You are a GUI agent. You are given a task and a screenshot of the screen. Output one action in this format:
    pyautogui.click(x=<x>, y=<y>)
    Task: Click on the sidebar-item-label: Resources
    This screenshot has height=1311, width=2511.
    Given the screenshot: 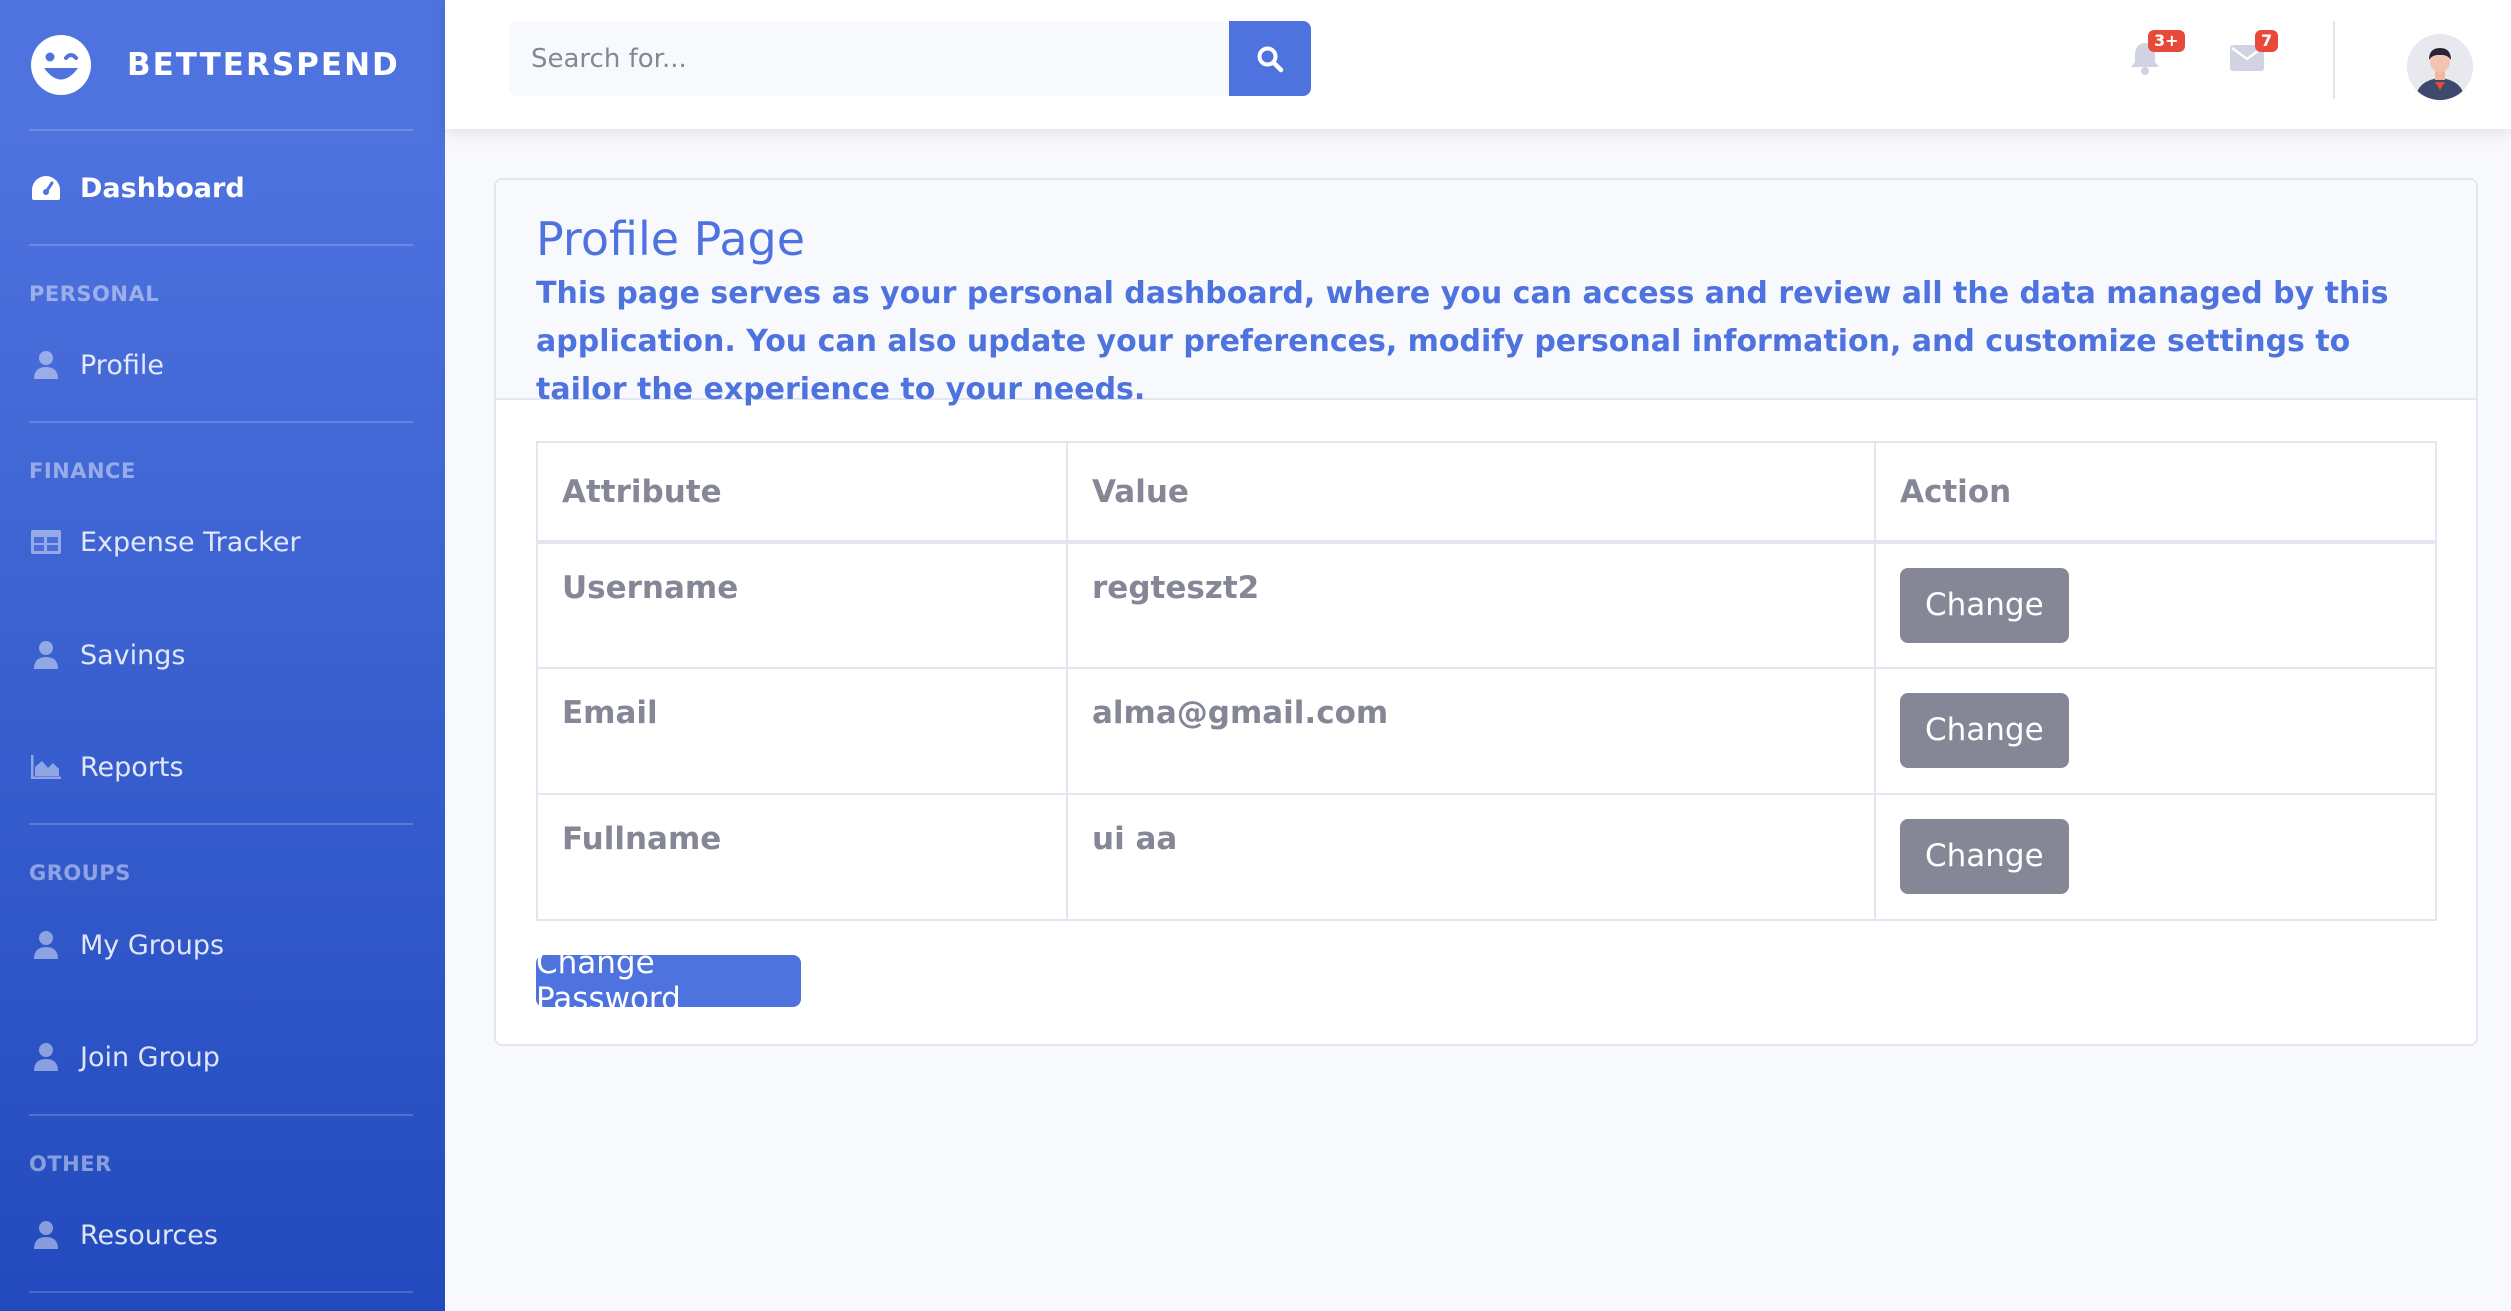 What is the action you would take?
    pyautogui.click(x=149, y=1235)
    